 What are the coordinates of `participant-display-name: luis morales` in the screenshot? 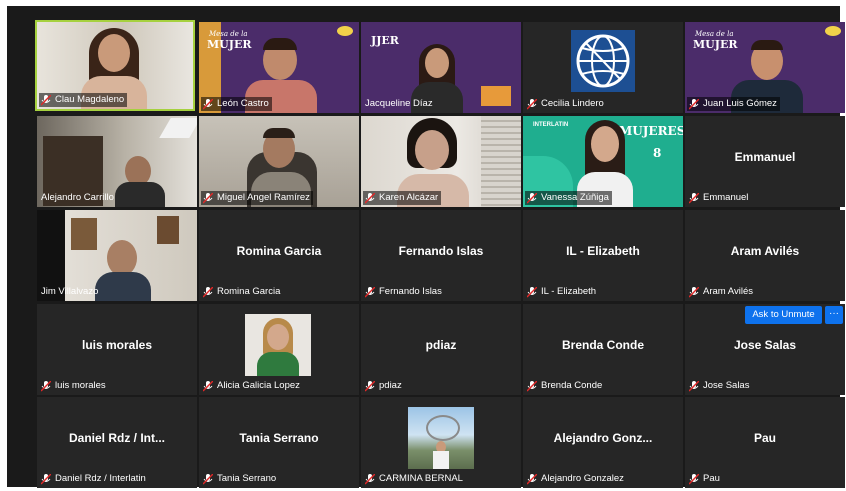 It's located at (117, 345).